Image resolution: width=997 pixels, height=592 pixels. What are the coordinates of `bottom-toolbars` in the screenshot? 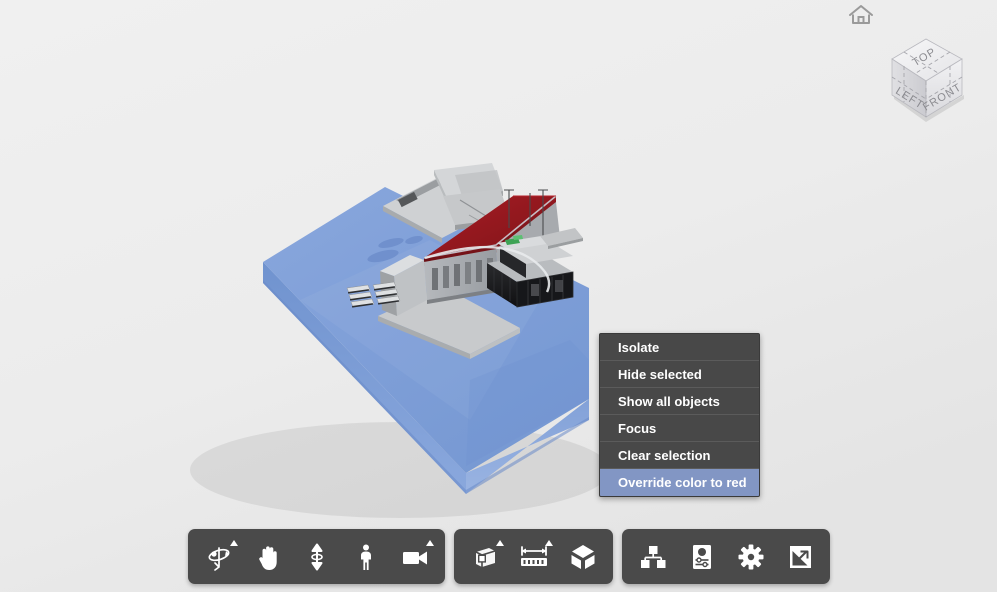 It's located at (509, 556).